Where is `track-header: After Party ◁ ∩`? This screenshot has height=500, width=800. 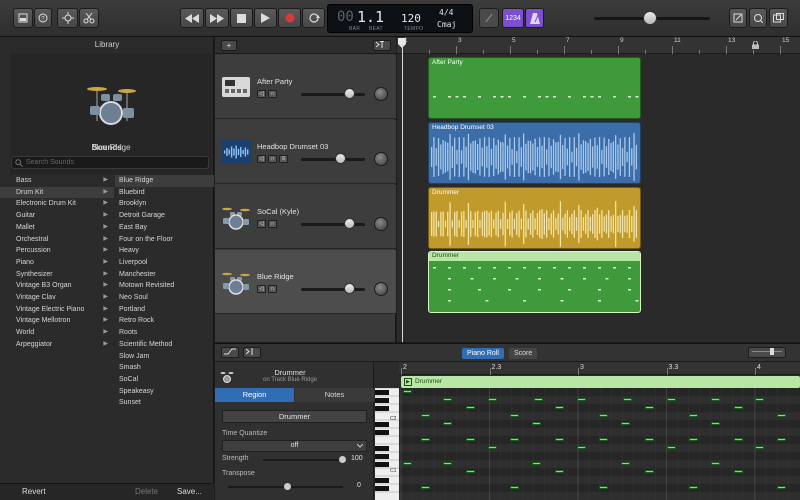
track-header: After Party ◁ ∩ is located at coordinates (305, 87).